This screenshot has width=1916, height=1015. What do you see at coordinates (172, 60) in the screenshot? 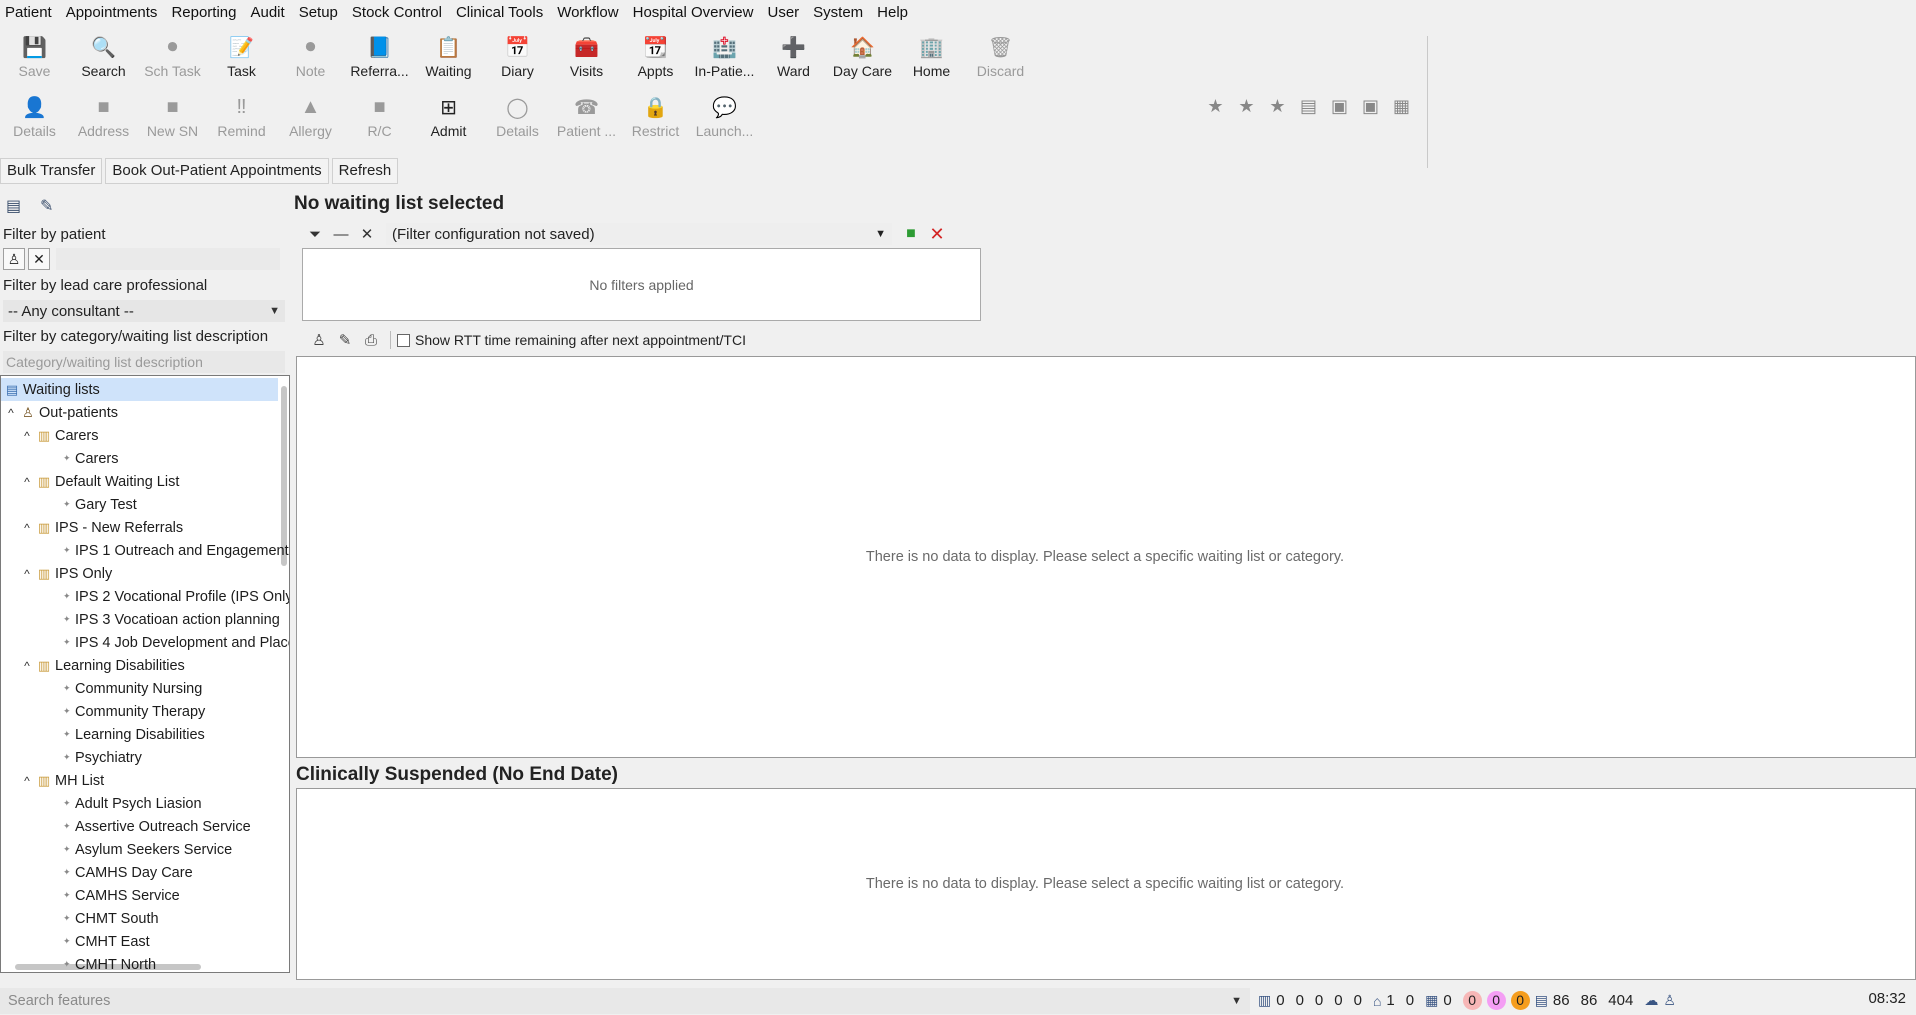
I see `sch-task-button: ⏺ Sch Task` at bounding box center [172, 60].